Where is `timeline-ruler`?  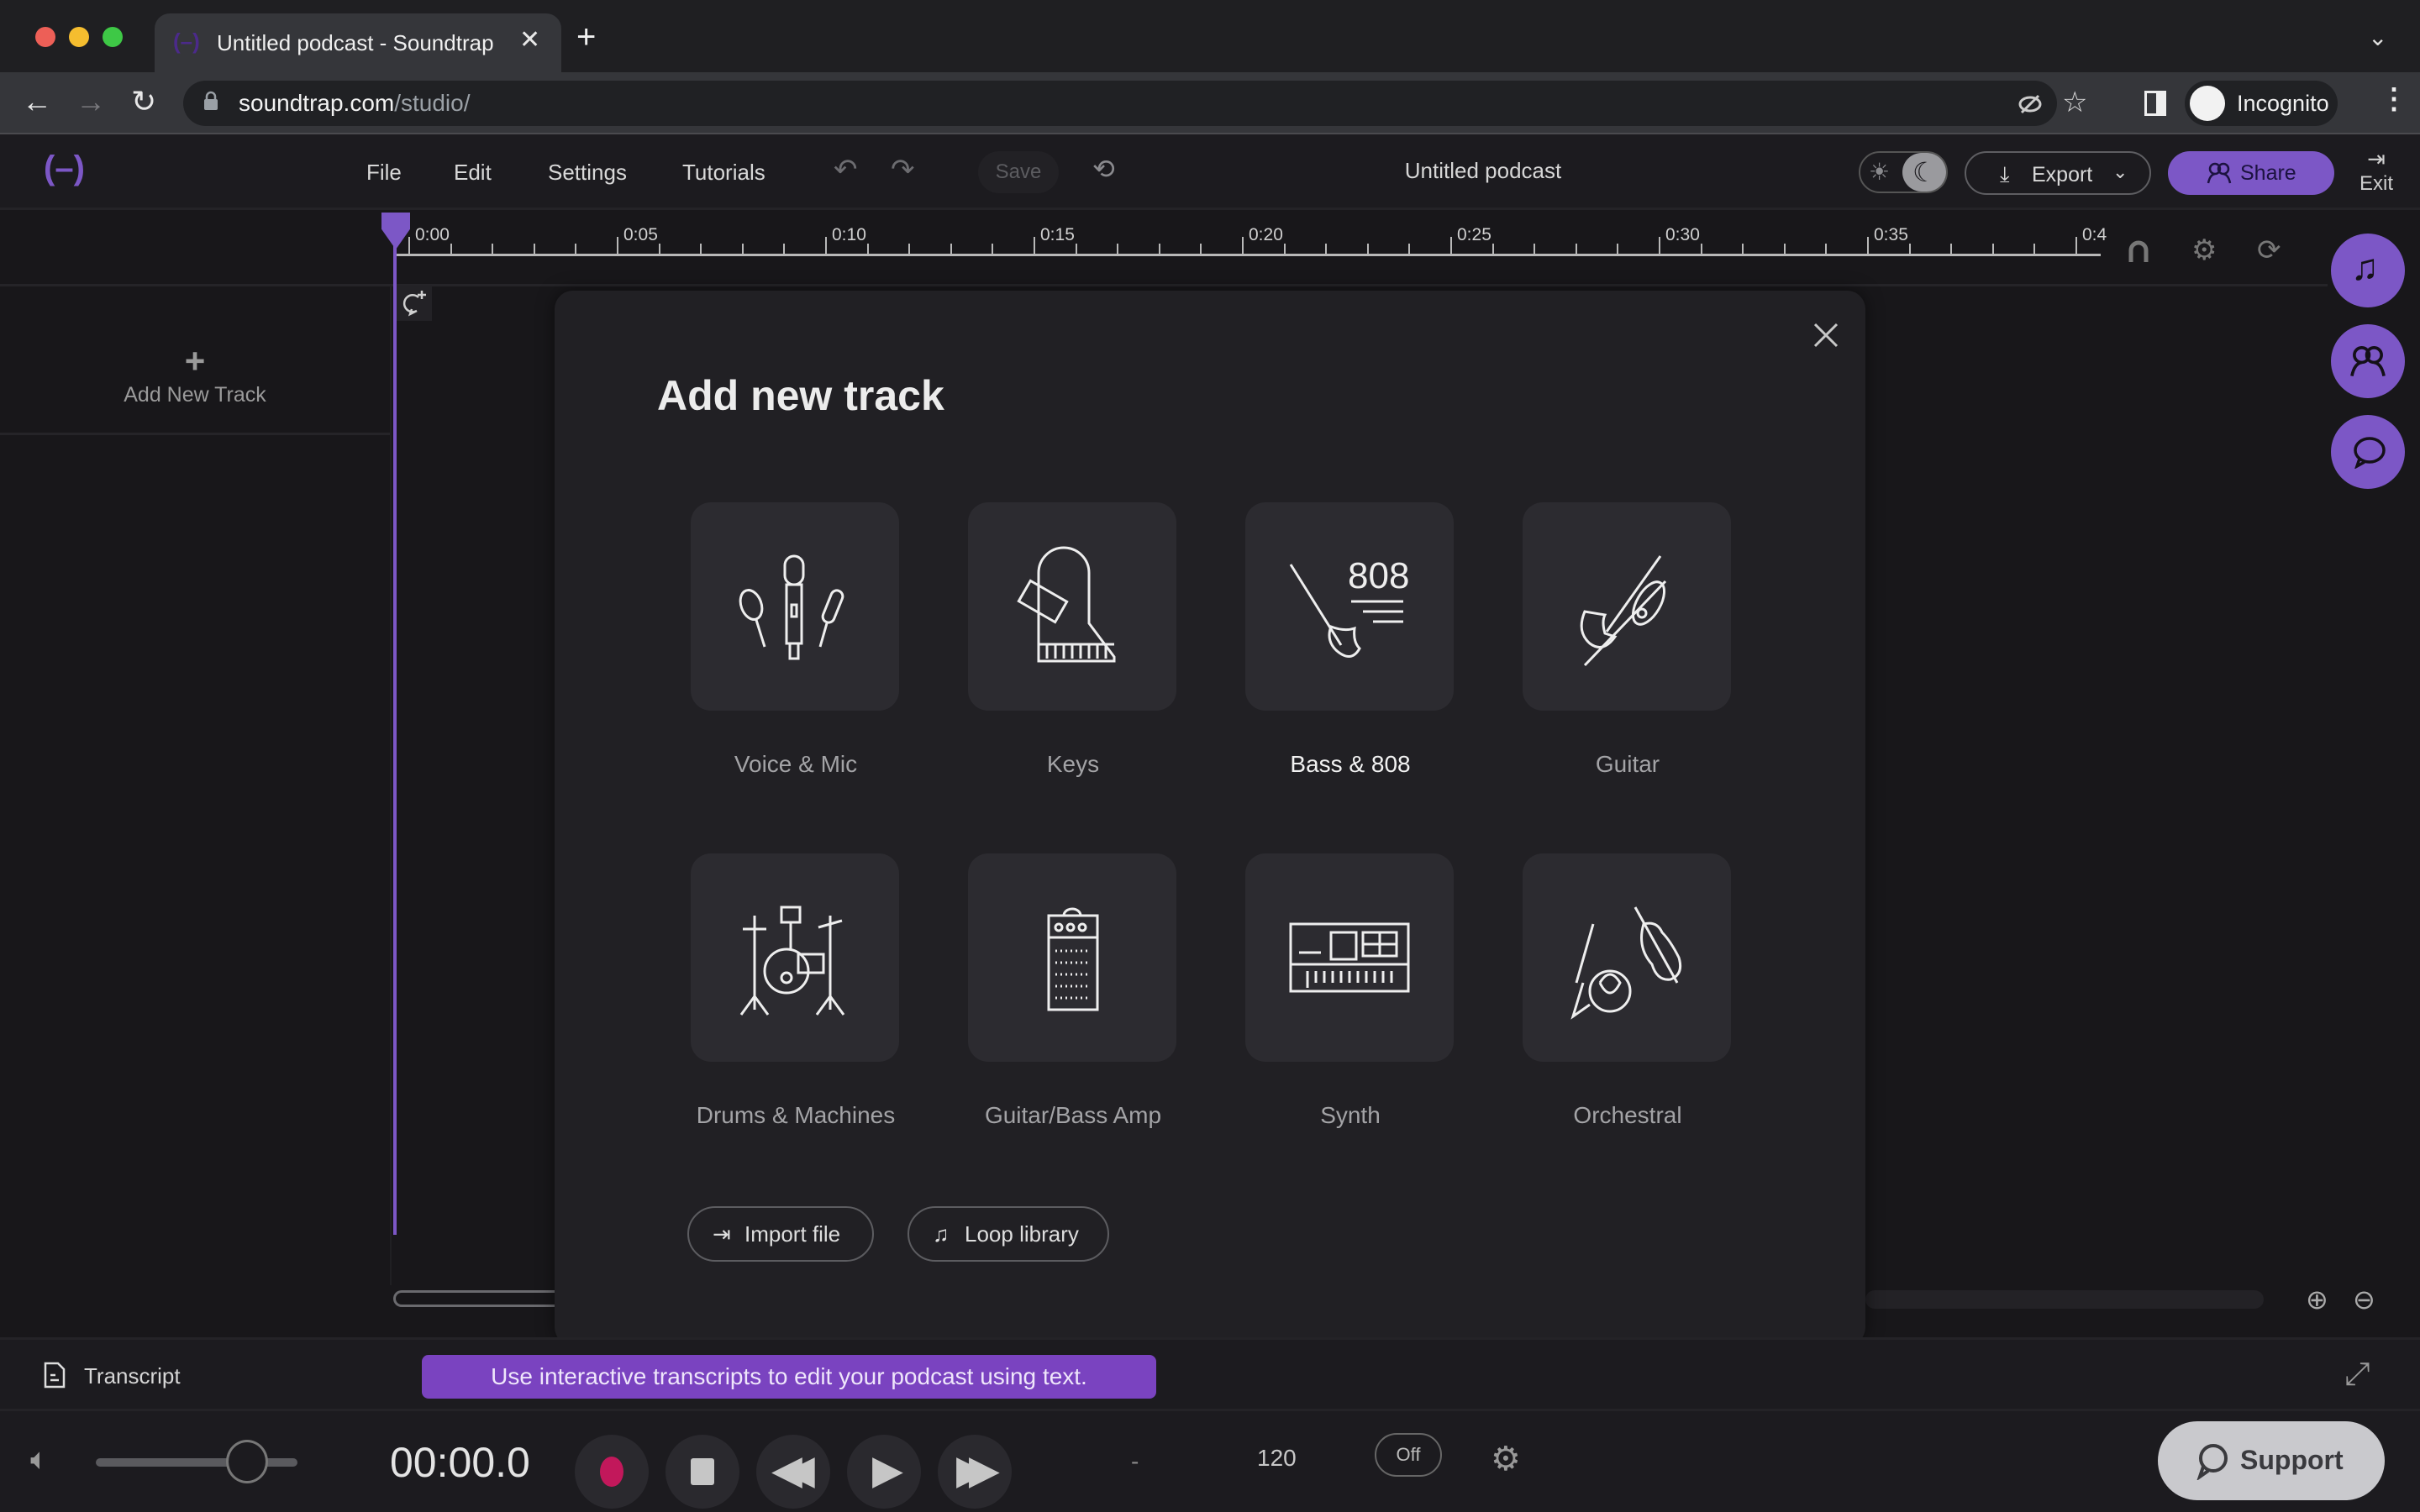 timeline-ruler is located at coordinates (1248, 248).